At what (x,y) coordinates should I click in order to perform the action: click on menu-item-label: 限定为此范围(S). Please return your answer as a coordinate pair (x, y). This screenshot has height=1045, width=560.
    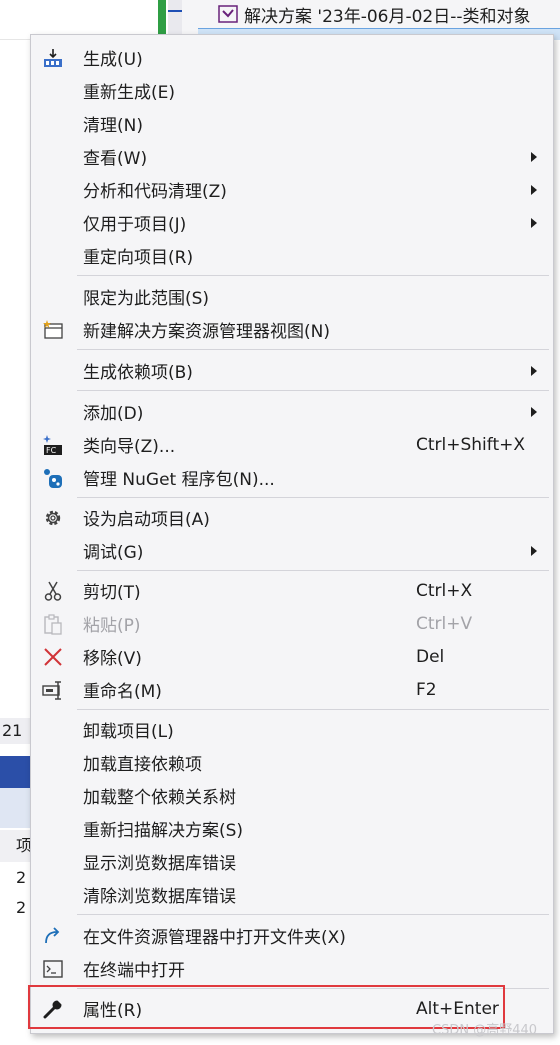
    Looking at the image, I should click on (146, 299).